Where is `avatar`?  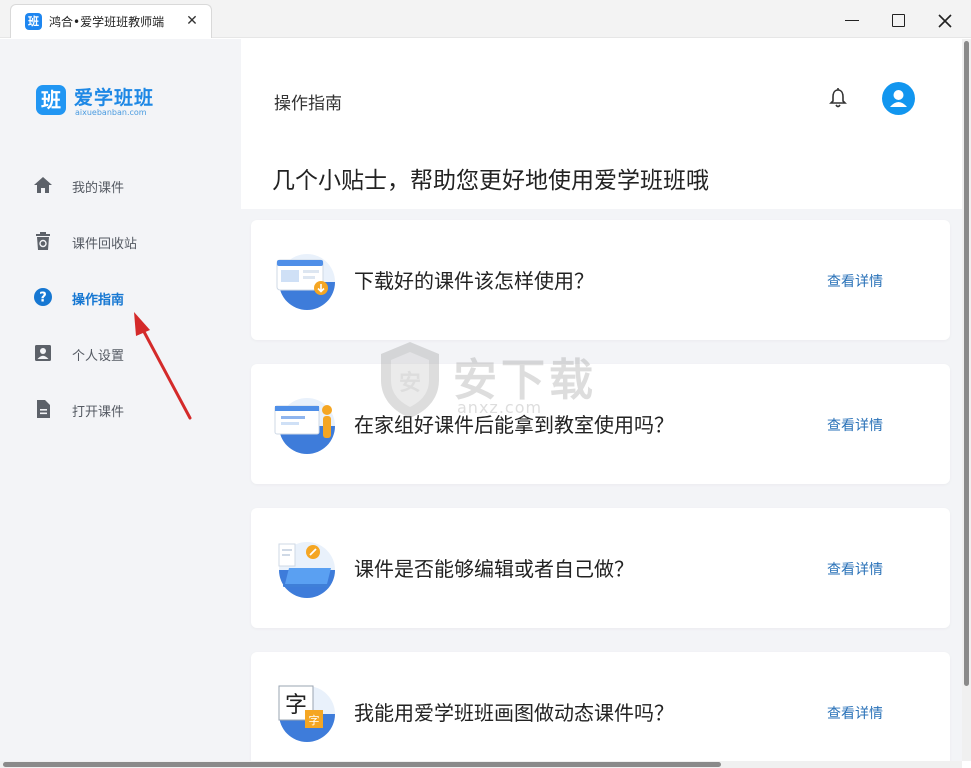 avatar is located at coordinates (898, 98).